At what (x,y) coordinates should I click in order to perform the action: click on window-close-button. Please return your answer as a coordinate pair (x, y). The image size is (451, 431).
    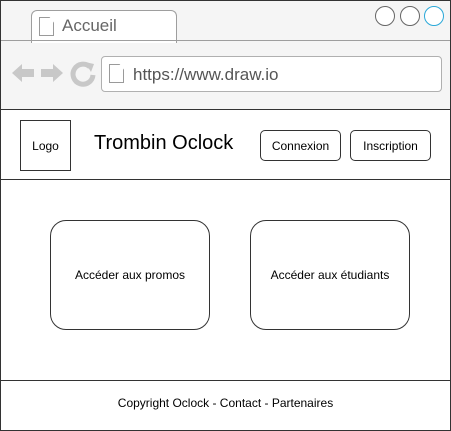
    Looking at the image, I should click on (434, 16).